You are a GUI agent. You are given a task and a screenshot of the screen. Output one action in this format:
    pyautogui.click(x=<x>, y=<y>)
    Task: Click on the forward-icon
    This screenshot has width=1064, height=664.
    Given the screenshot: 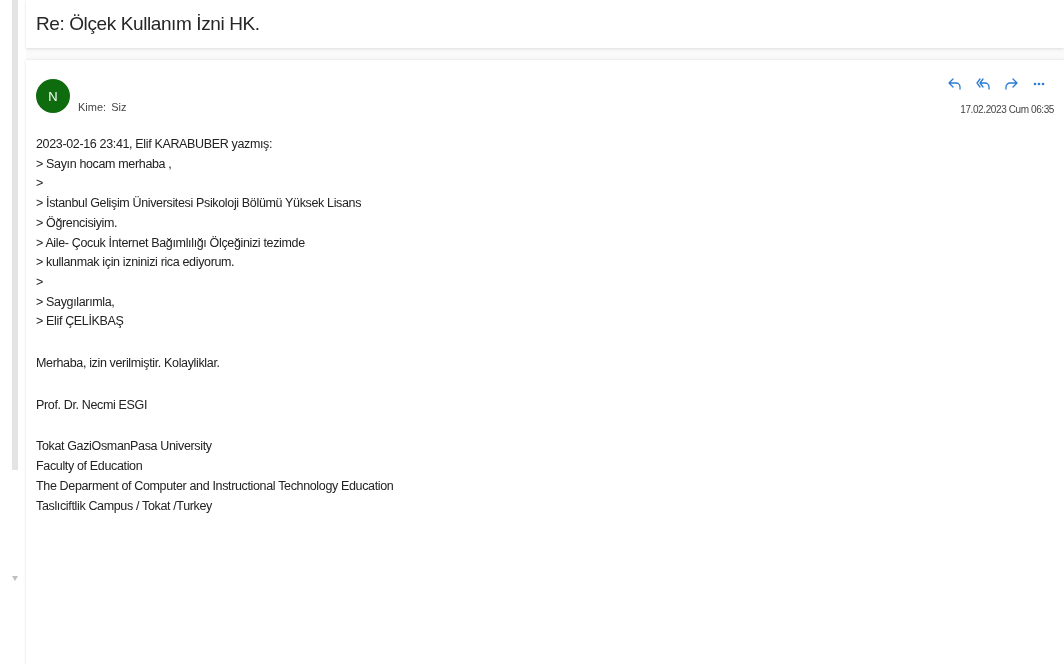 What is the action you would take?
    pyautogui.click(x=1011, y=84)
    